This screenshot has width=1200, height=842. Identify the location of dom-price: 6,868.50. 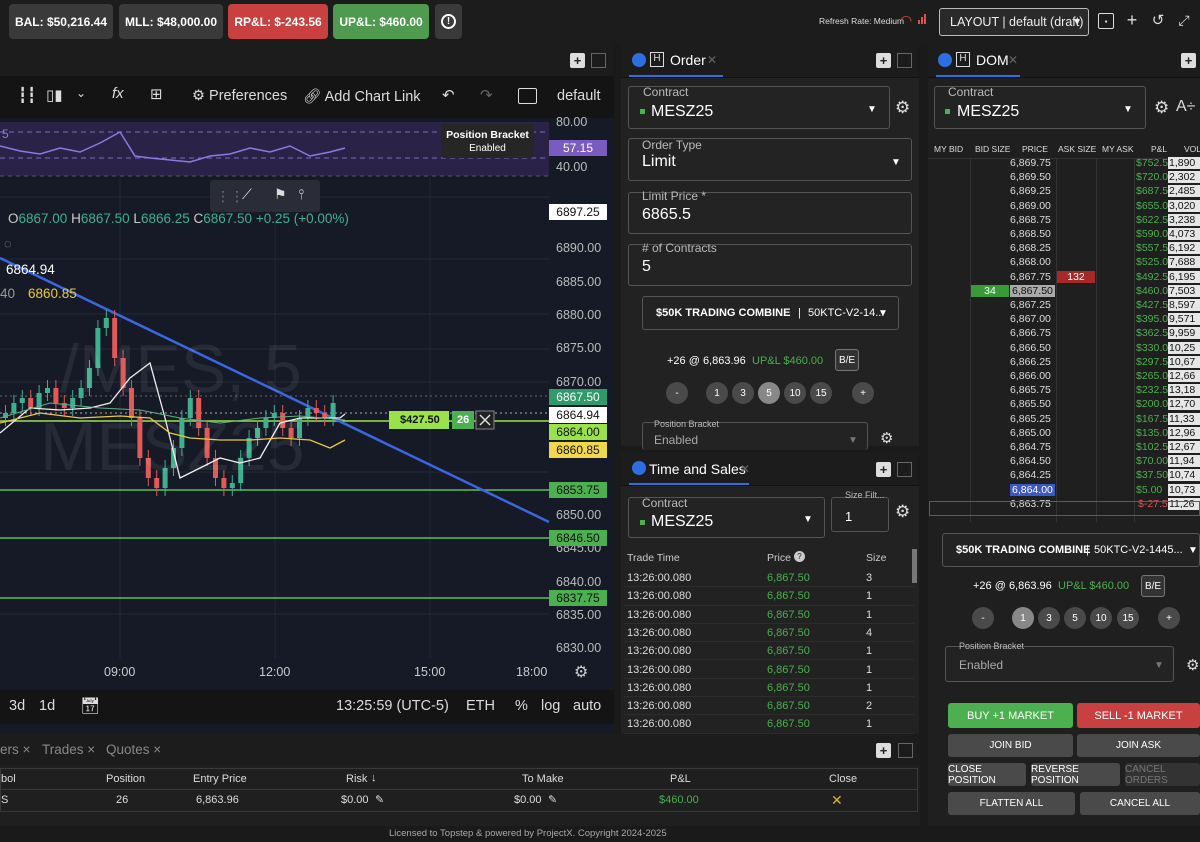
(1030, 234).